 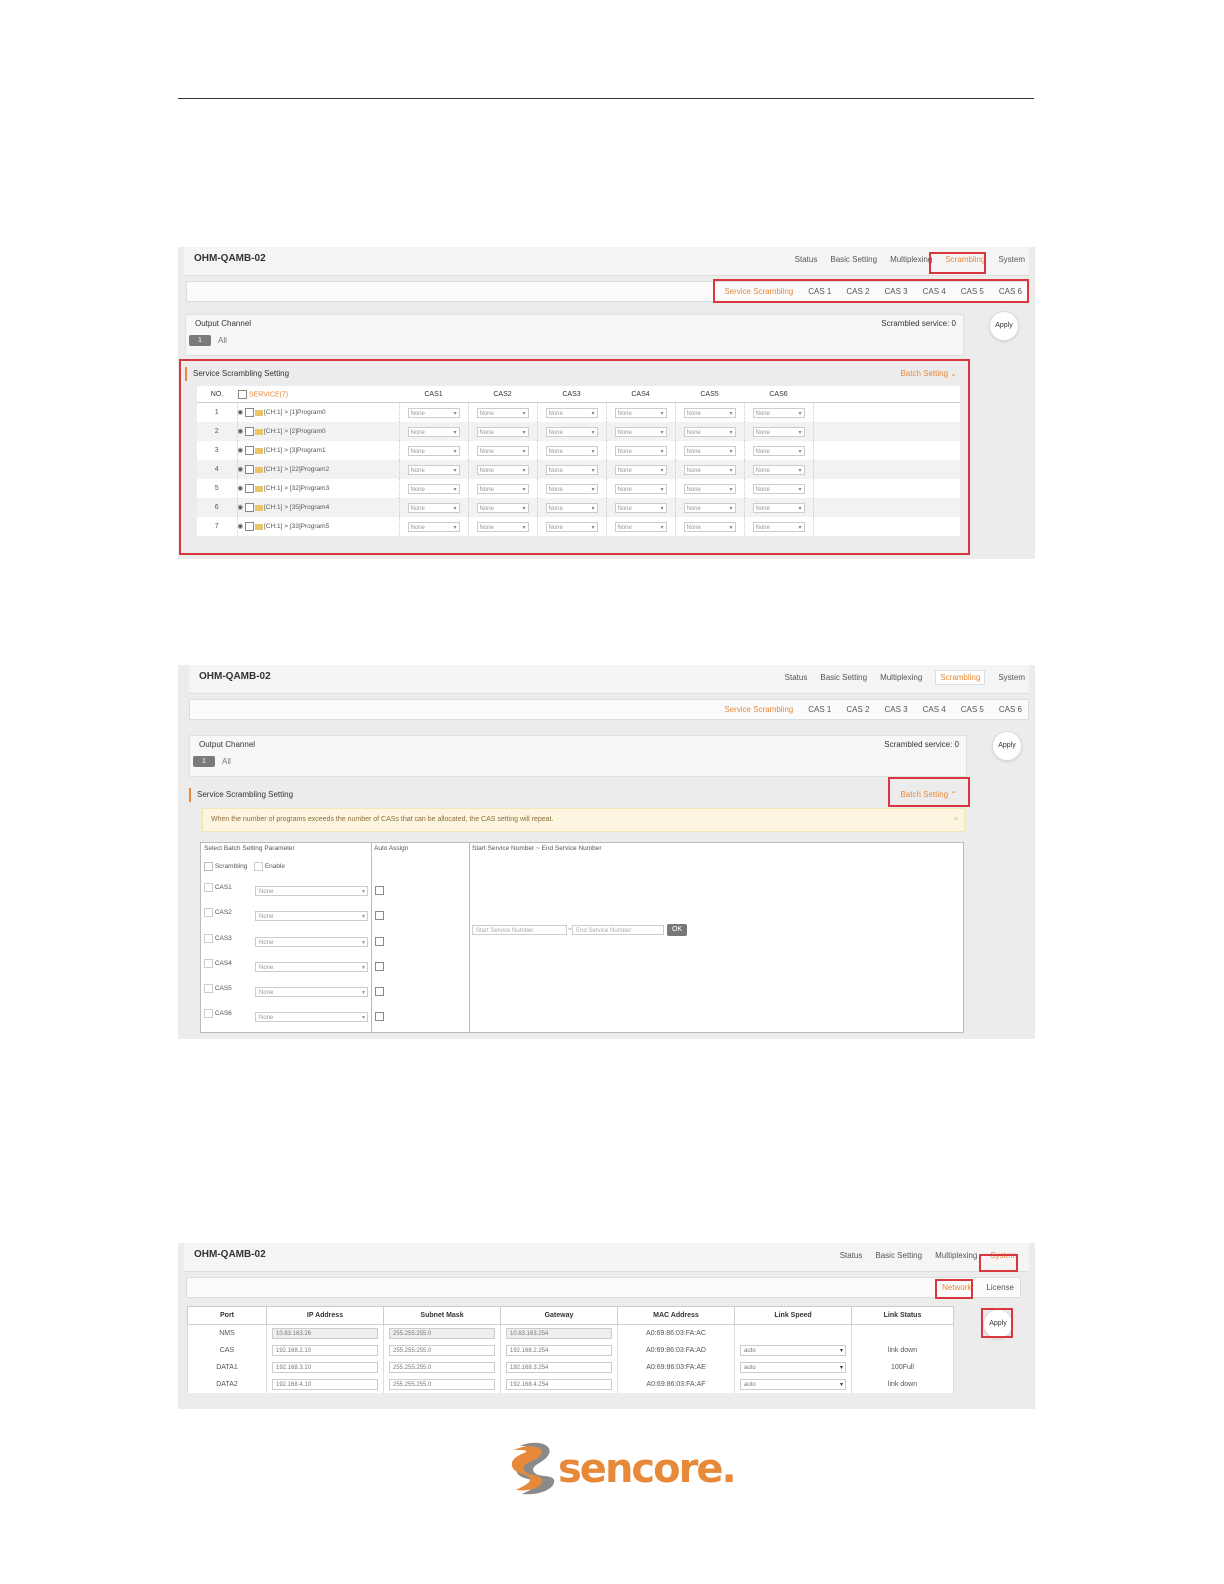 I want to click on chevron-down-icon: ▾, so click(x=363, y=892).